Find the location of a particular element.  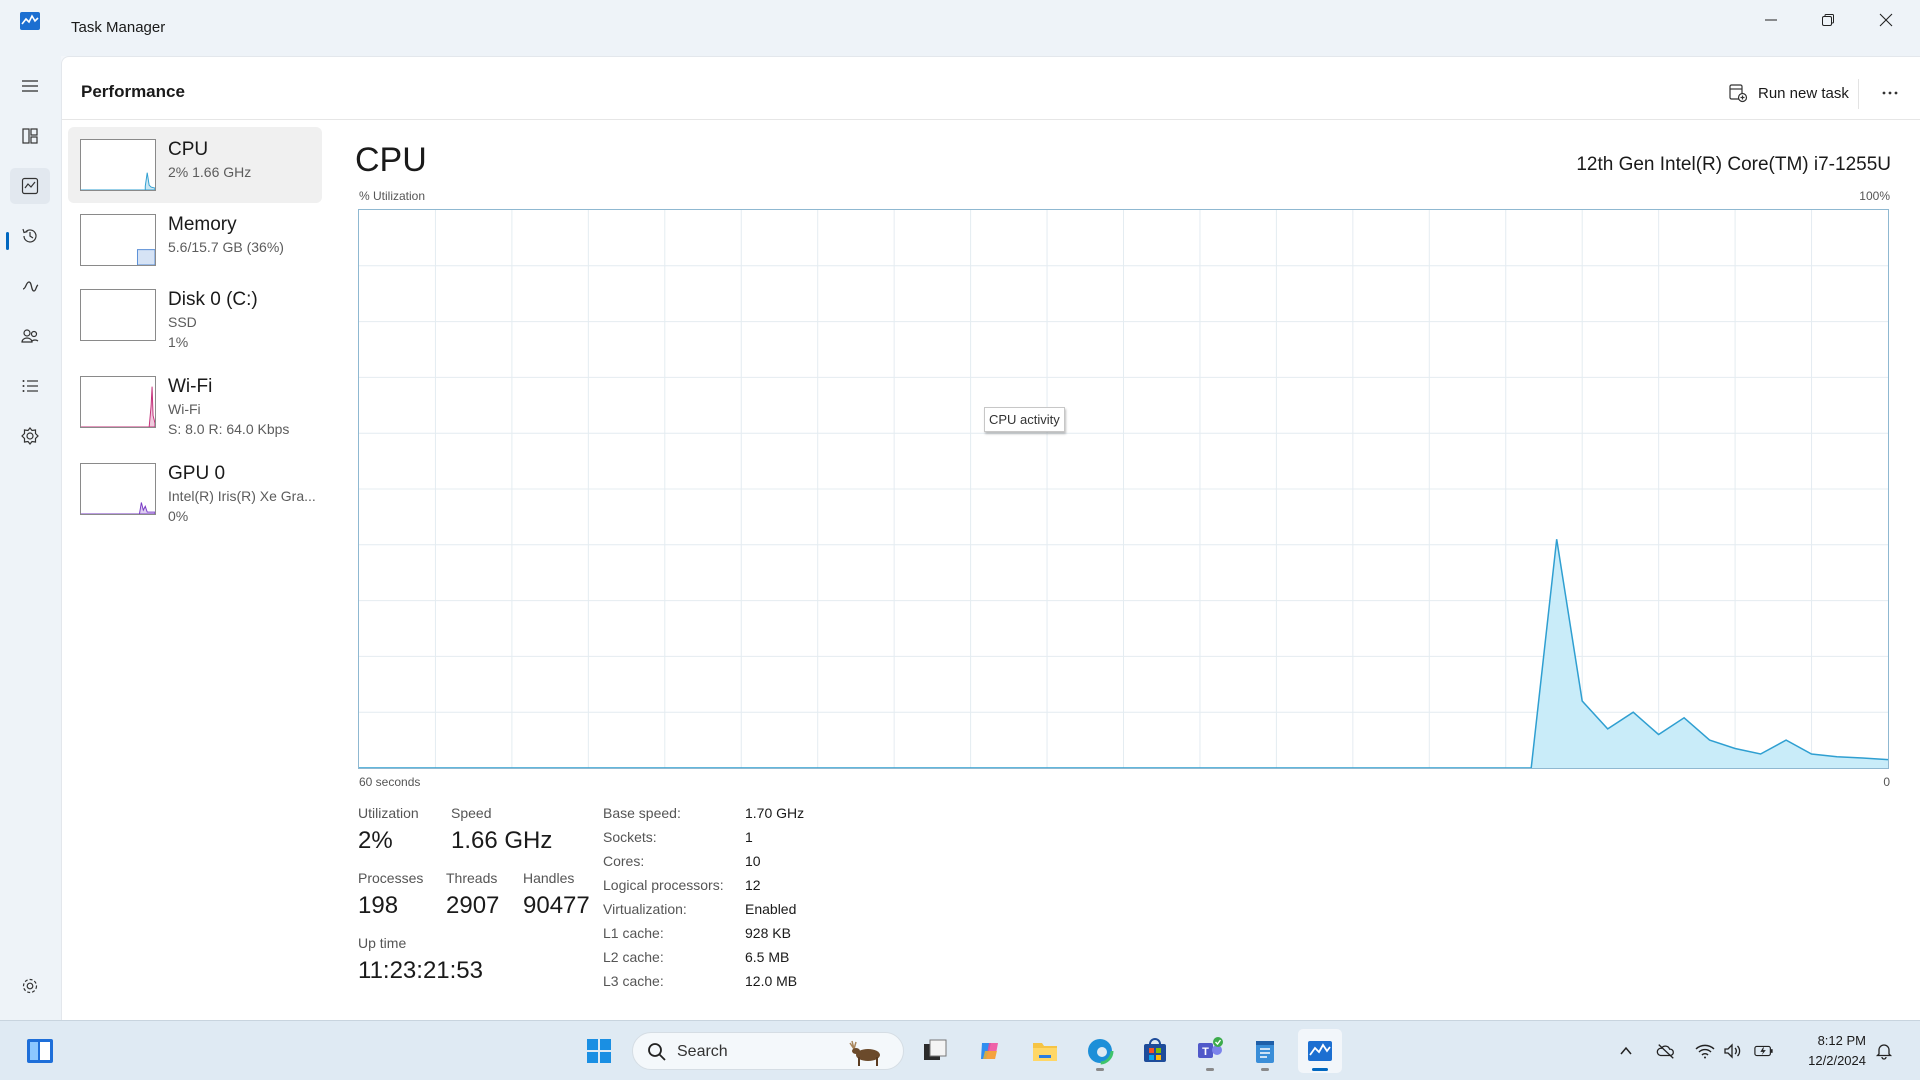

spec-value: 928 KB is located at coordinates (768, 933).